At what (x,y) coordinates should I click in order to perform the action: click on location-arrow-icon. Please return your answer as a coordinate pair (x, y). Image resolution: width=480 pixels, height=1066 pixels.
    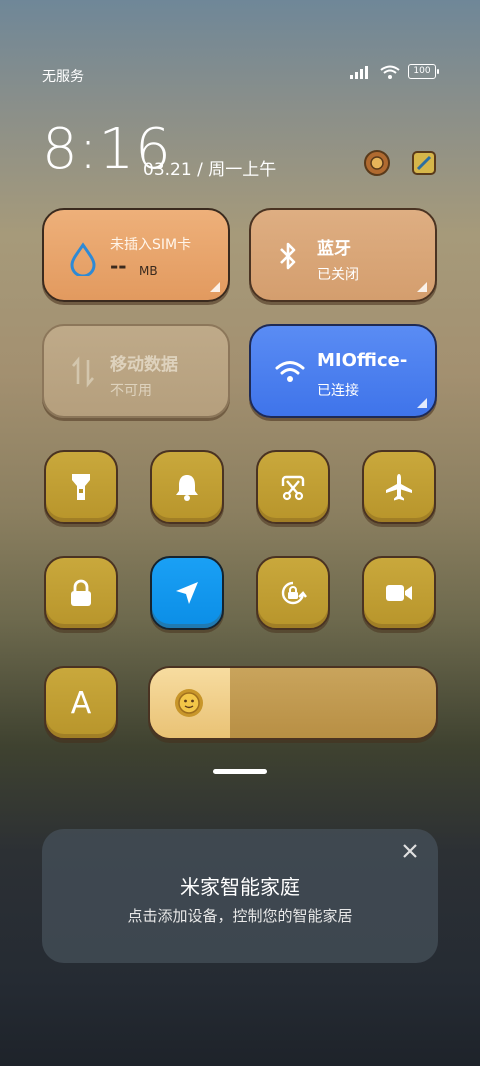
    Looking at the image, I should click on (187, 593).